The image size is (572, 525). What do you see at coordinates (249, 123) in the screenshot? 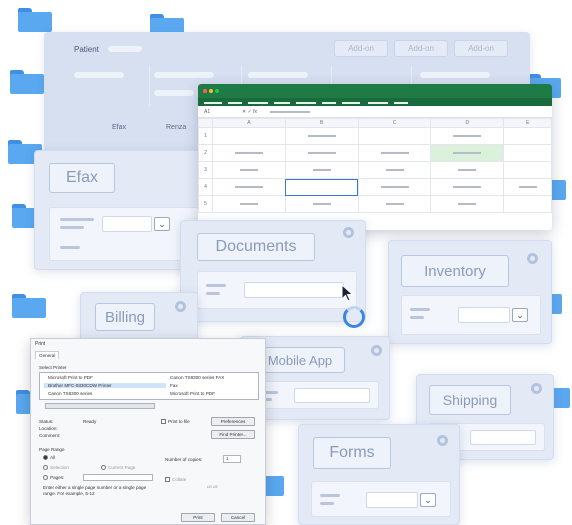
I see `column-header: A` at bounding box center [249, 123].